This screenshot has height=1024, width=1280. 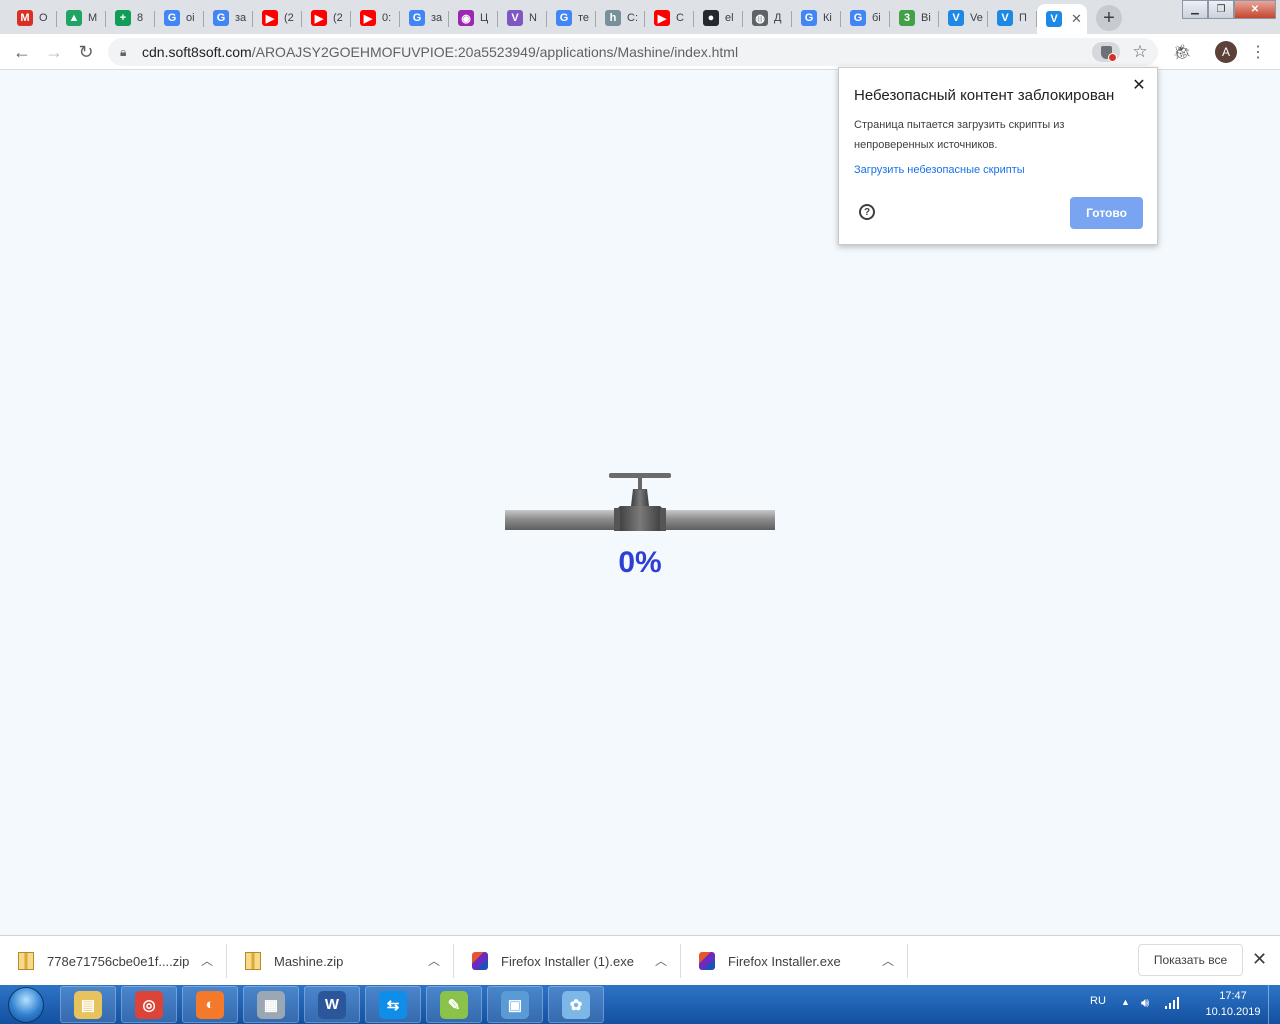 What do you see at coordinates (613, 18) in the screenshot?
I see `habr-icon: h` at bounding box center [613, 18].